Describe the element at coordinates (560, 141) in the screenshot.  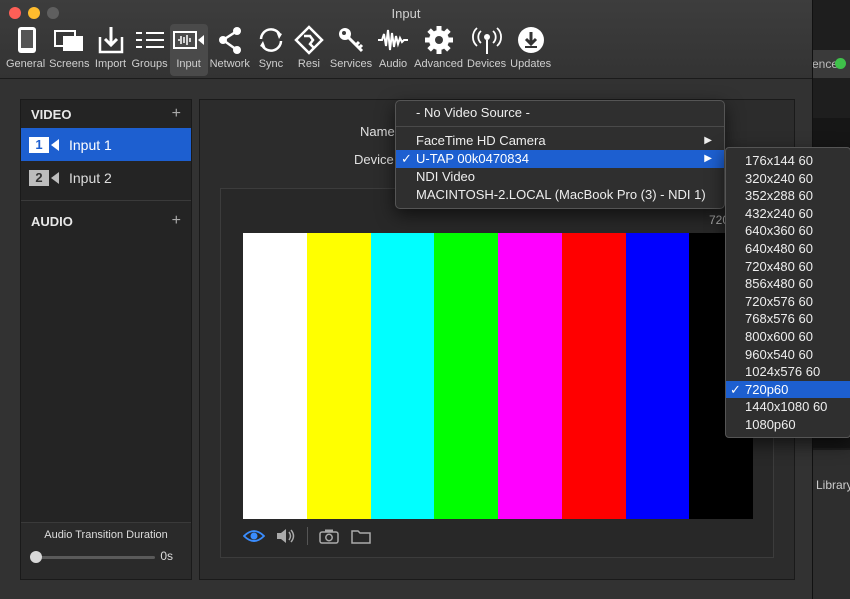
I see `menu-item-facetime-hd-camera: FaceTime HD Camera ▶` at that location.